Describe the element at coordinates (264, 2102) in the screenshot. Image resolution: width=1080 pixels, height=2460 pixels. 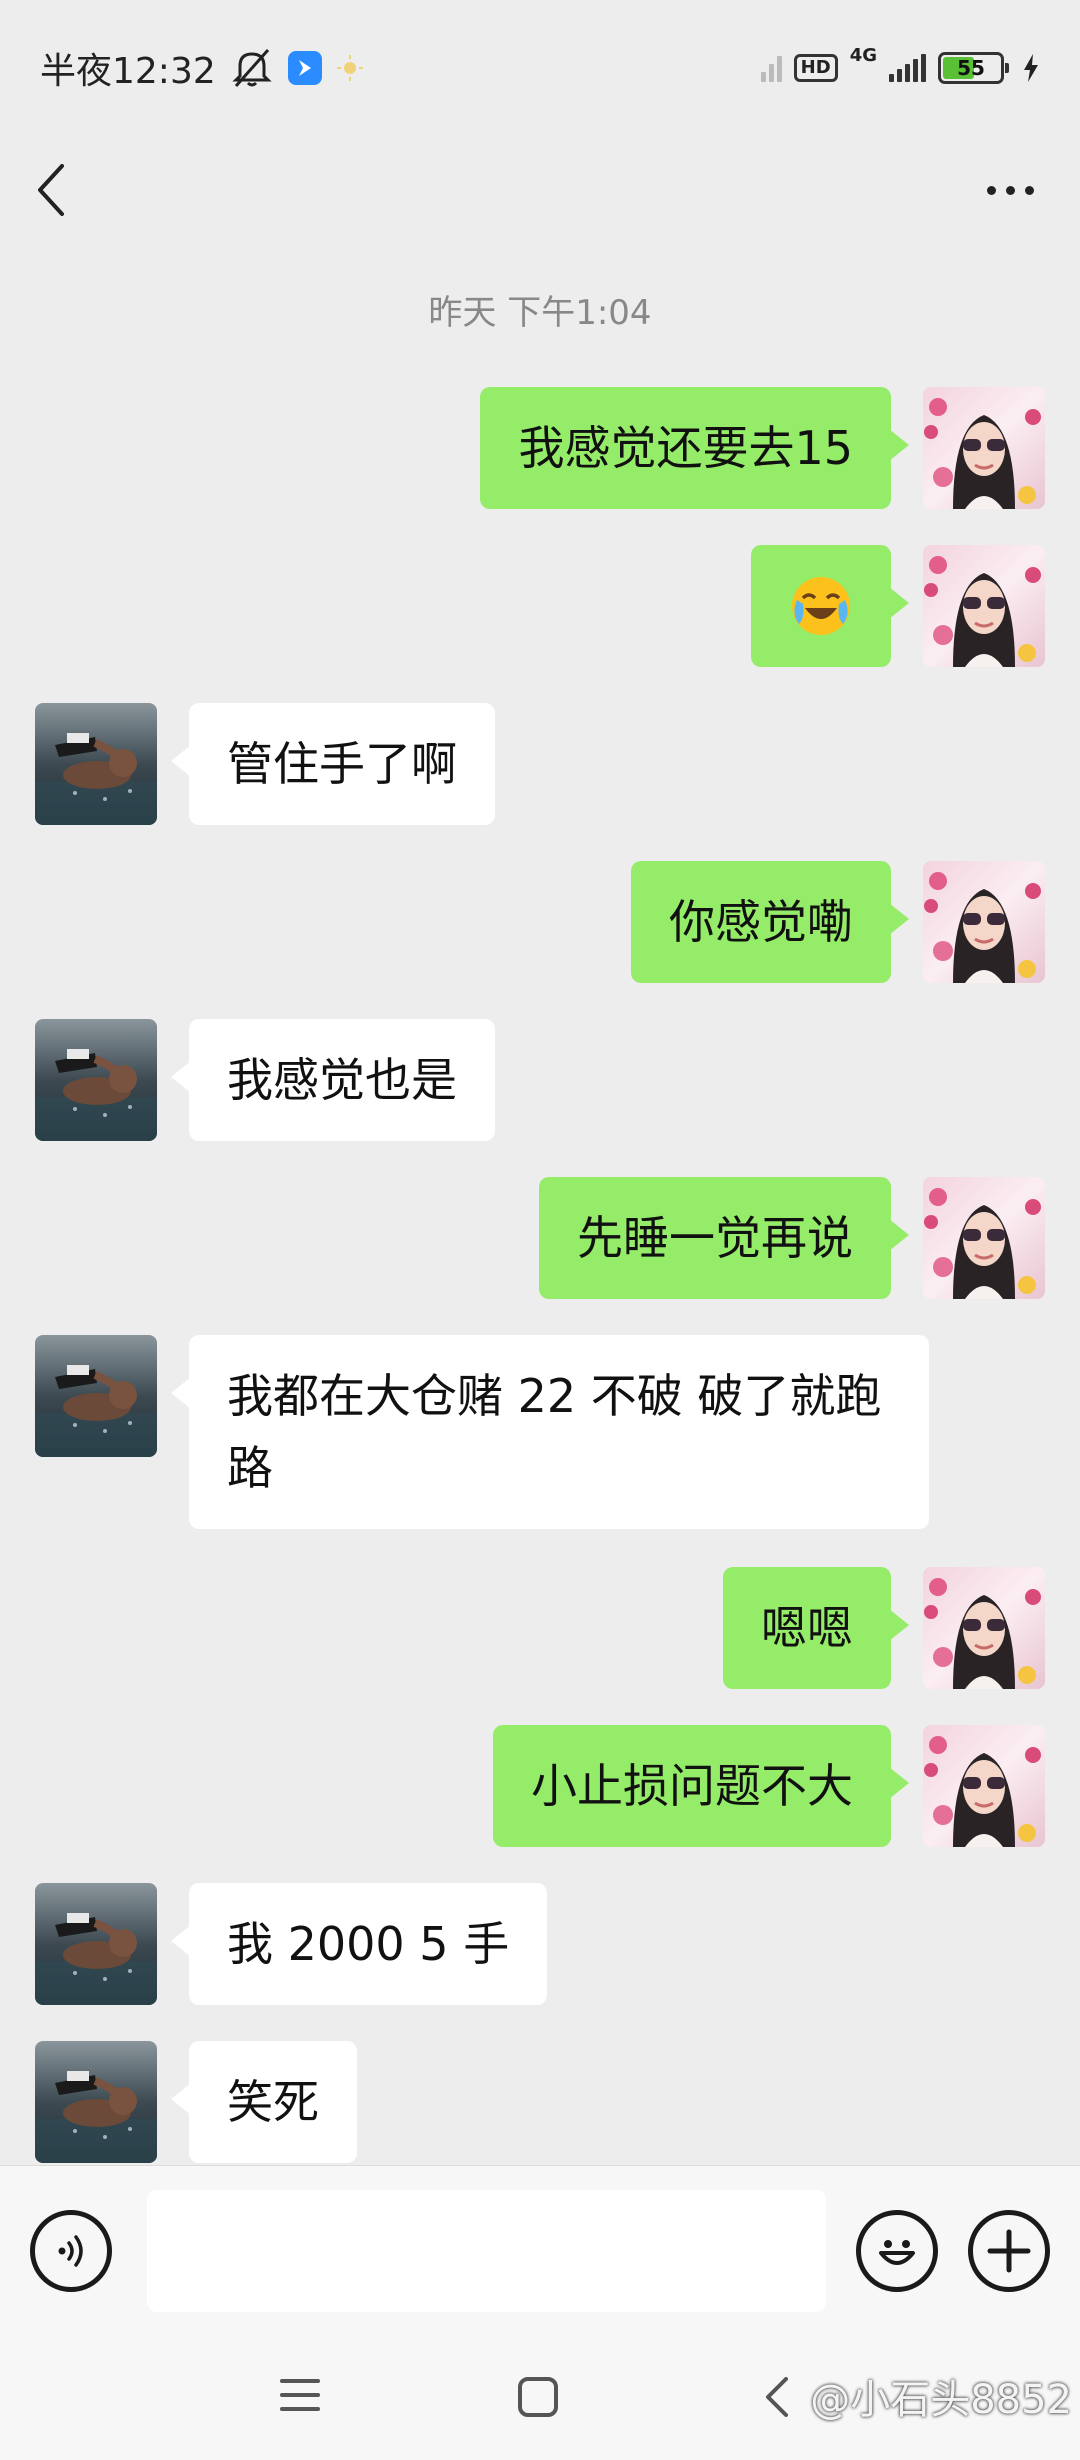
I see `message-bubble: 笑死` at that location.